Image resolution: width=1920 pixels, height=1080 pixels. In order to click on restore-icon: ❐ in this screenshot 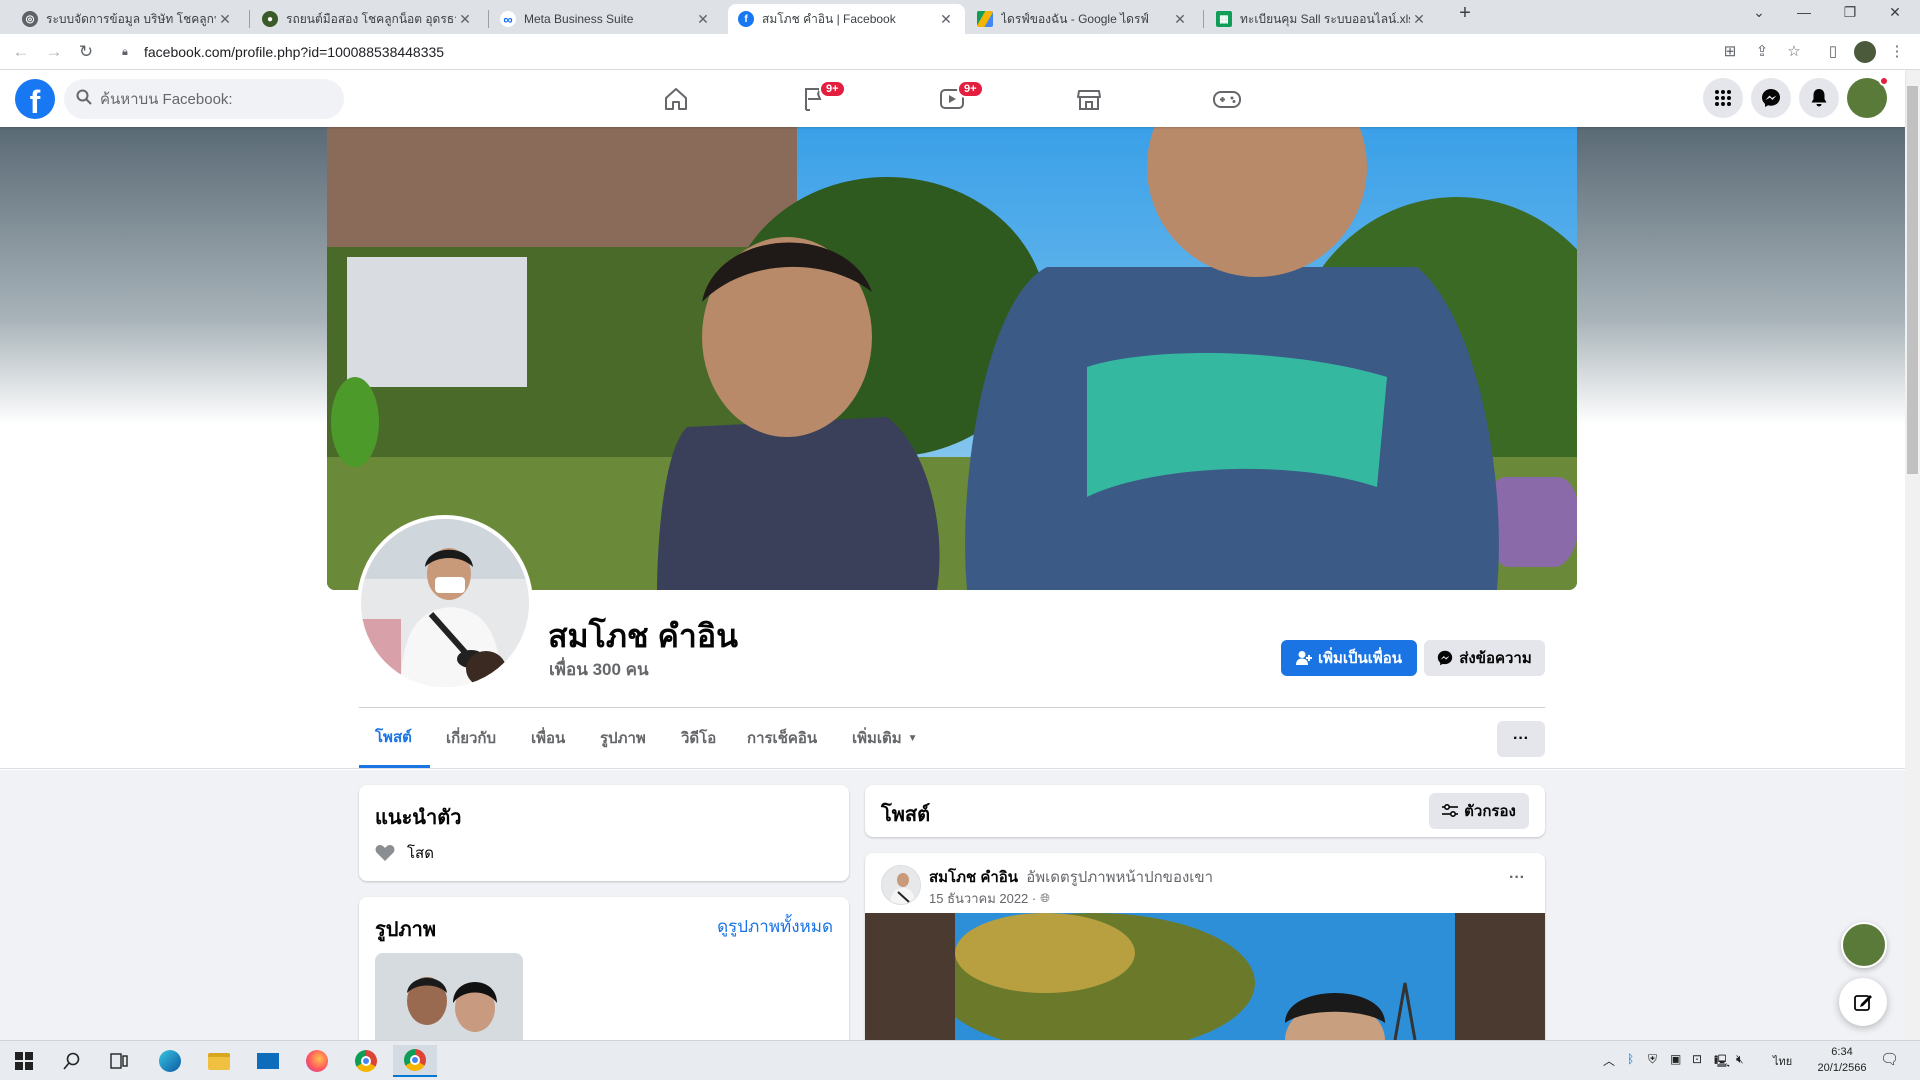, I will do `click(1850, 12)`.